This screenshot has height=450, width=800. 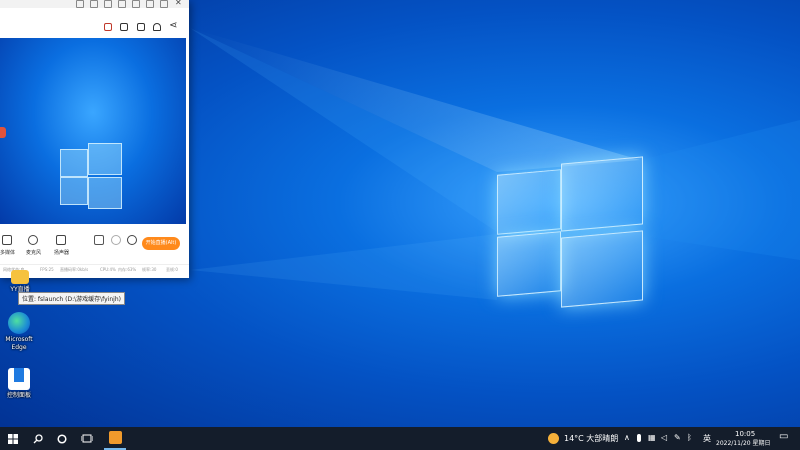 What do you see at coordinates (47, 269) in the screenshot?
I see `status-item: FPS:25` at bounding box center [47, 269].